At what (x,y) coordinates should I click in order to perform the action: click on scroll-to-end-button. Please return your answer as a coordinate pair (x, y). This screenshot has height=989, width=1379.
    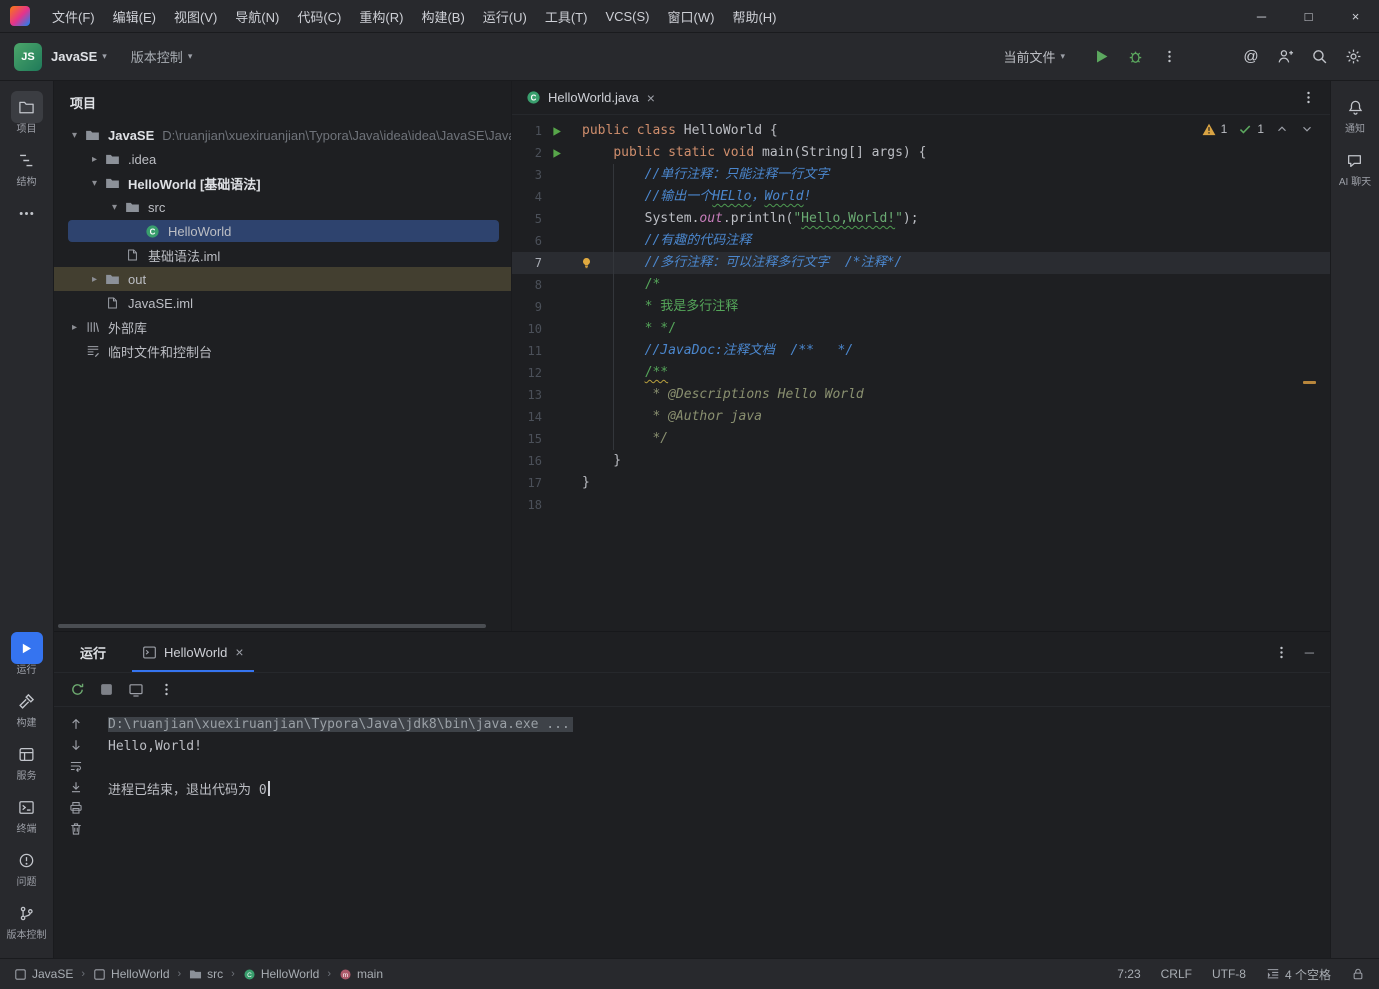
    Looking at the image, I should click on (76, 787).